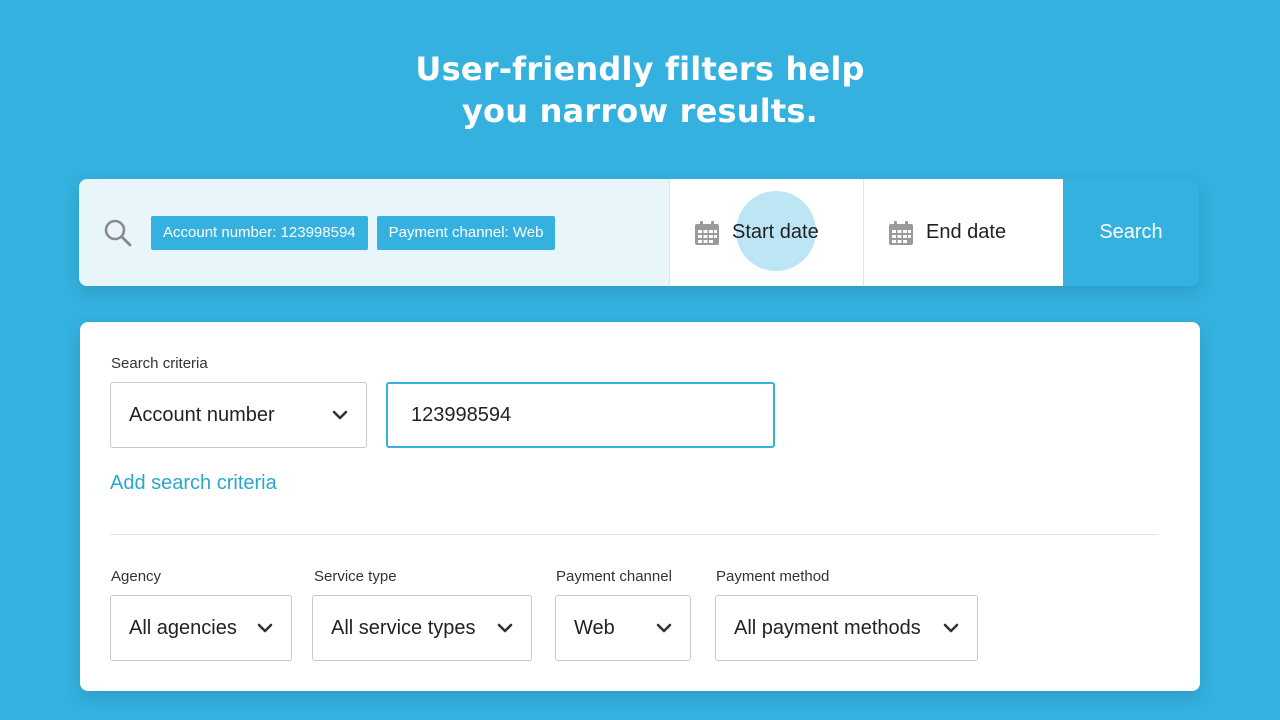 This screenshot has width=1280, height=720. What do you see at coordinates (136, 576) in the screenshot?
I see `agency-label: Agency` at bounding box center [136, 576].